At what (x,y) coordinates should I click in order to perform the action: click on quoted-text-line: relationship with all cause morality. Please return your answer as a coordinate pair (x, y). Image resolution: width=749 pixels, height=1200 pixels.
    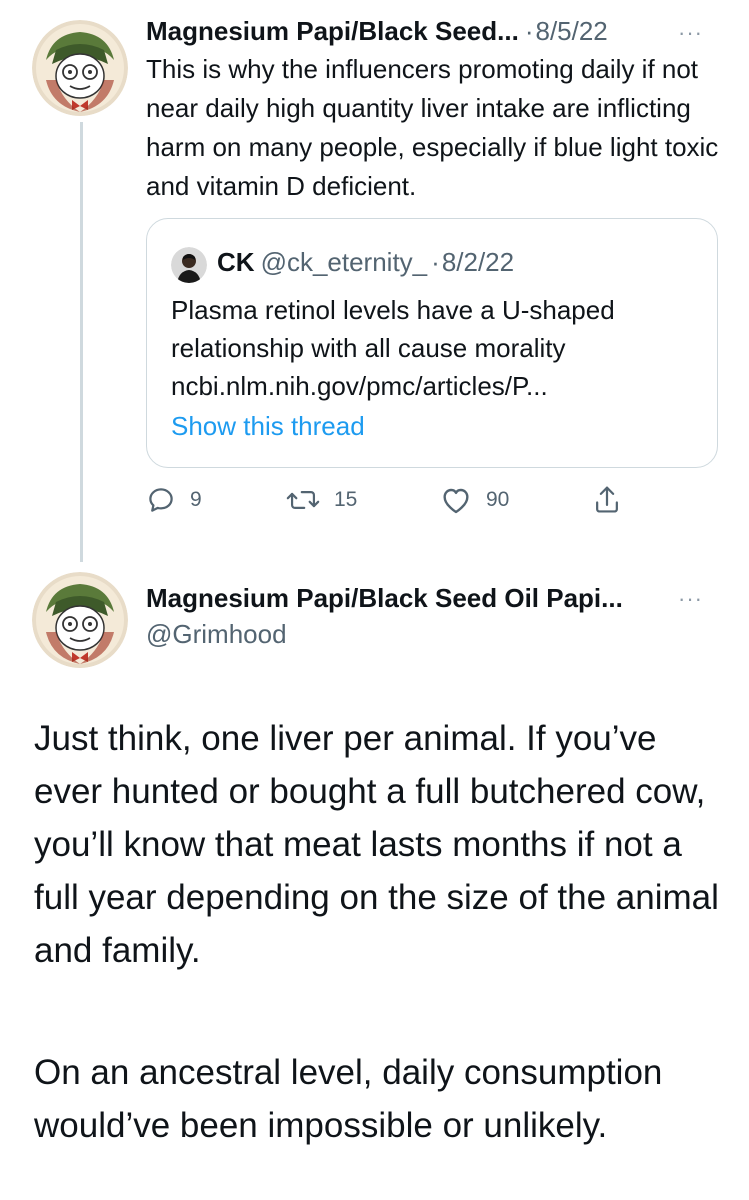
    Looking at the image, I should click on (368, 348).